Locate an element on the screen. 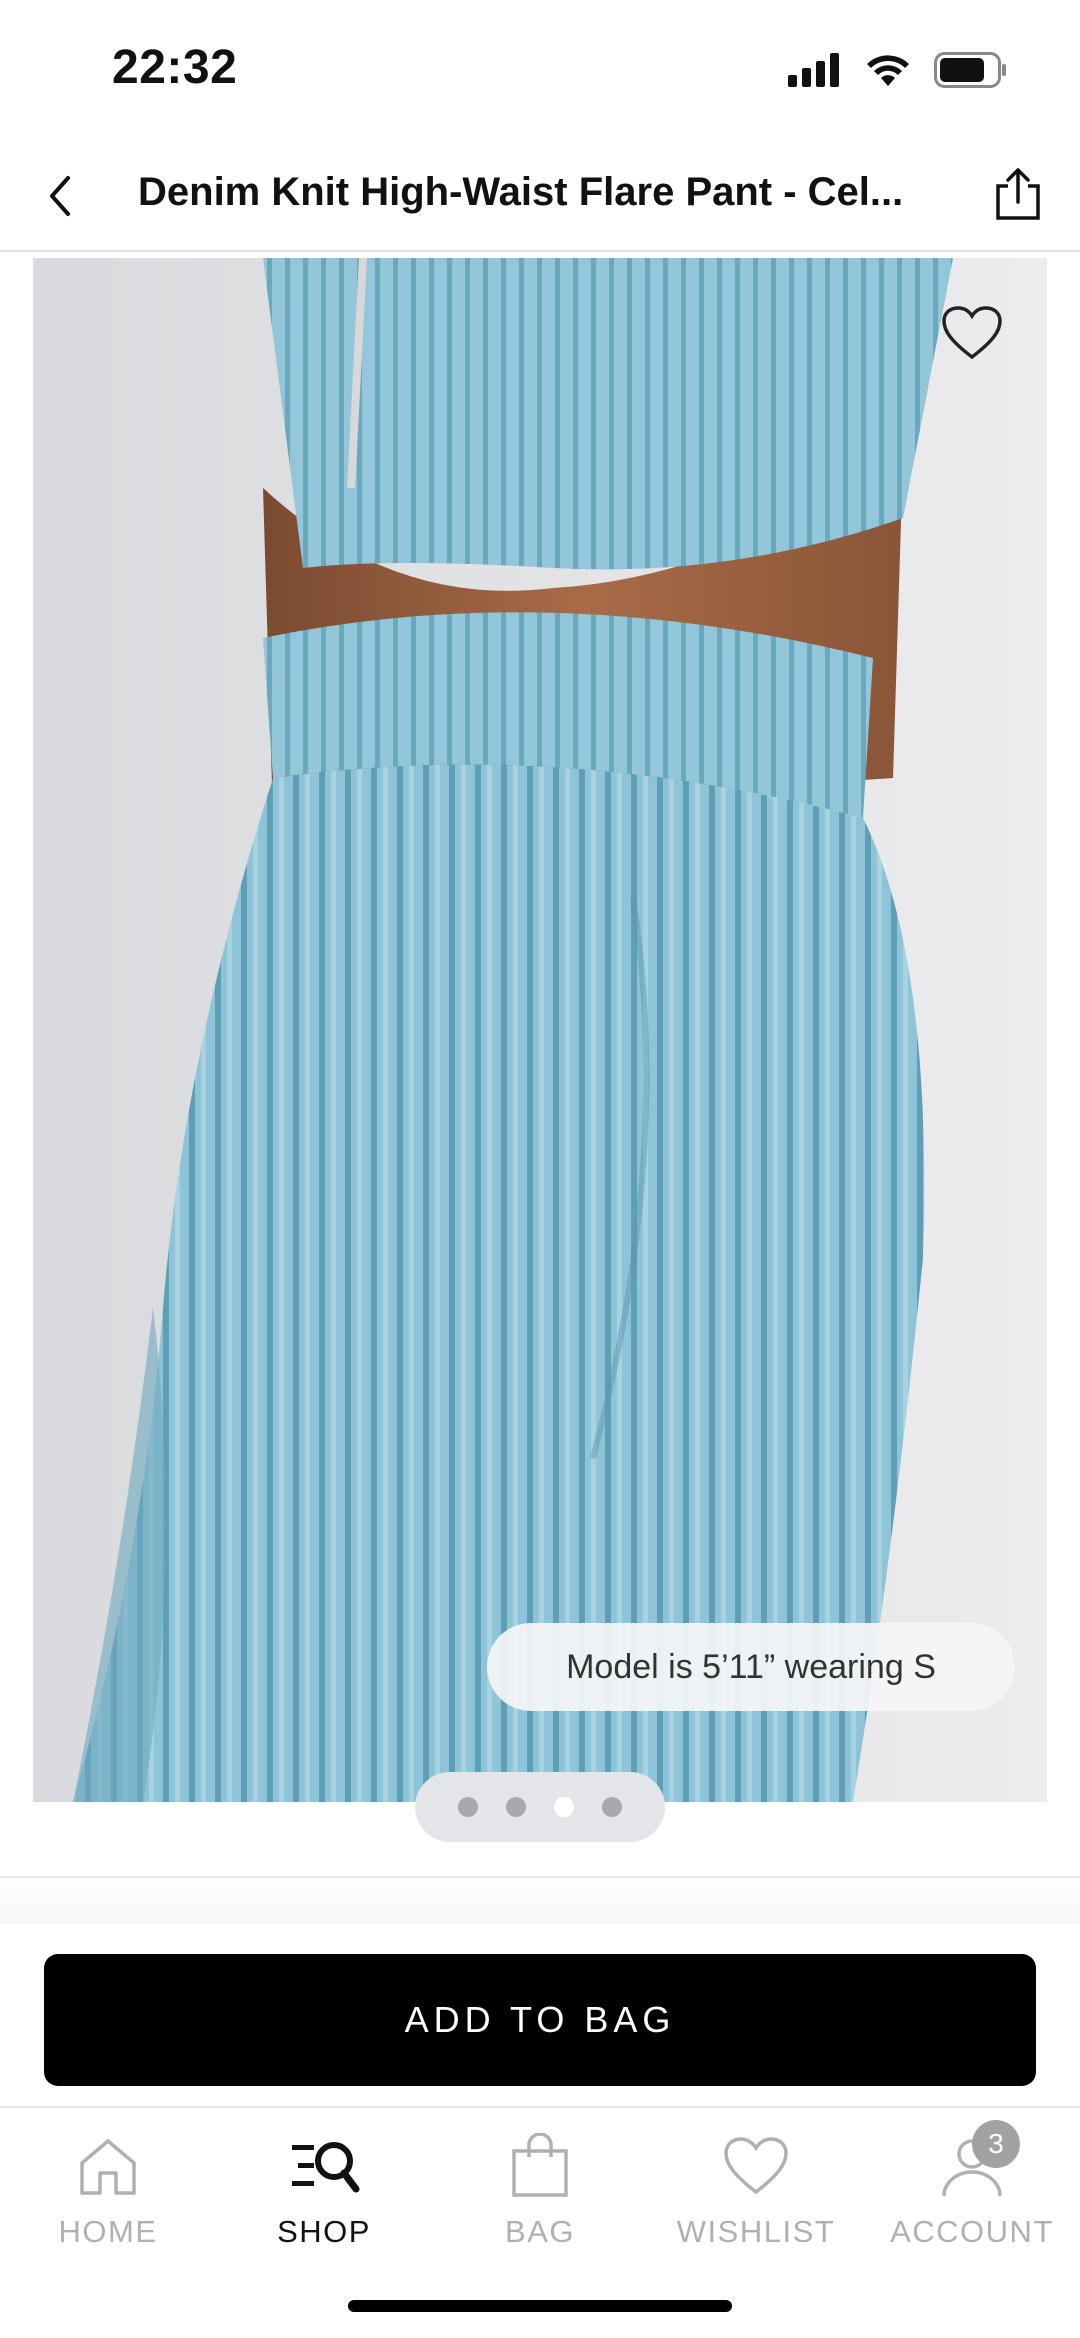 This screenshot has height=2338, width=1080. nav-wishlist: WISHLIST is located at coordinates (756, 2196).